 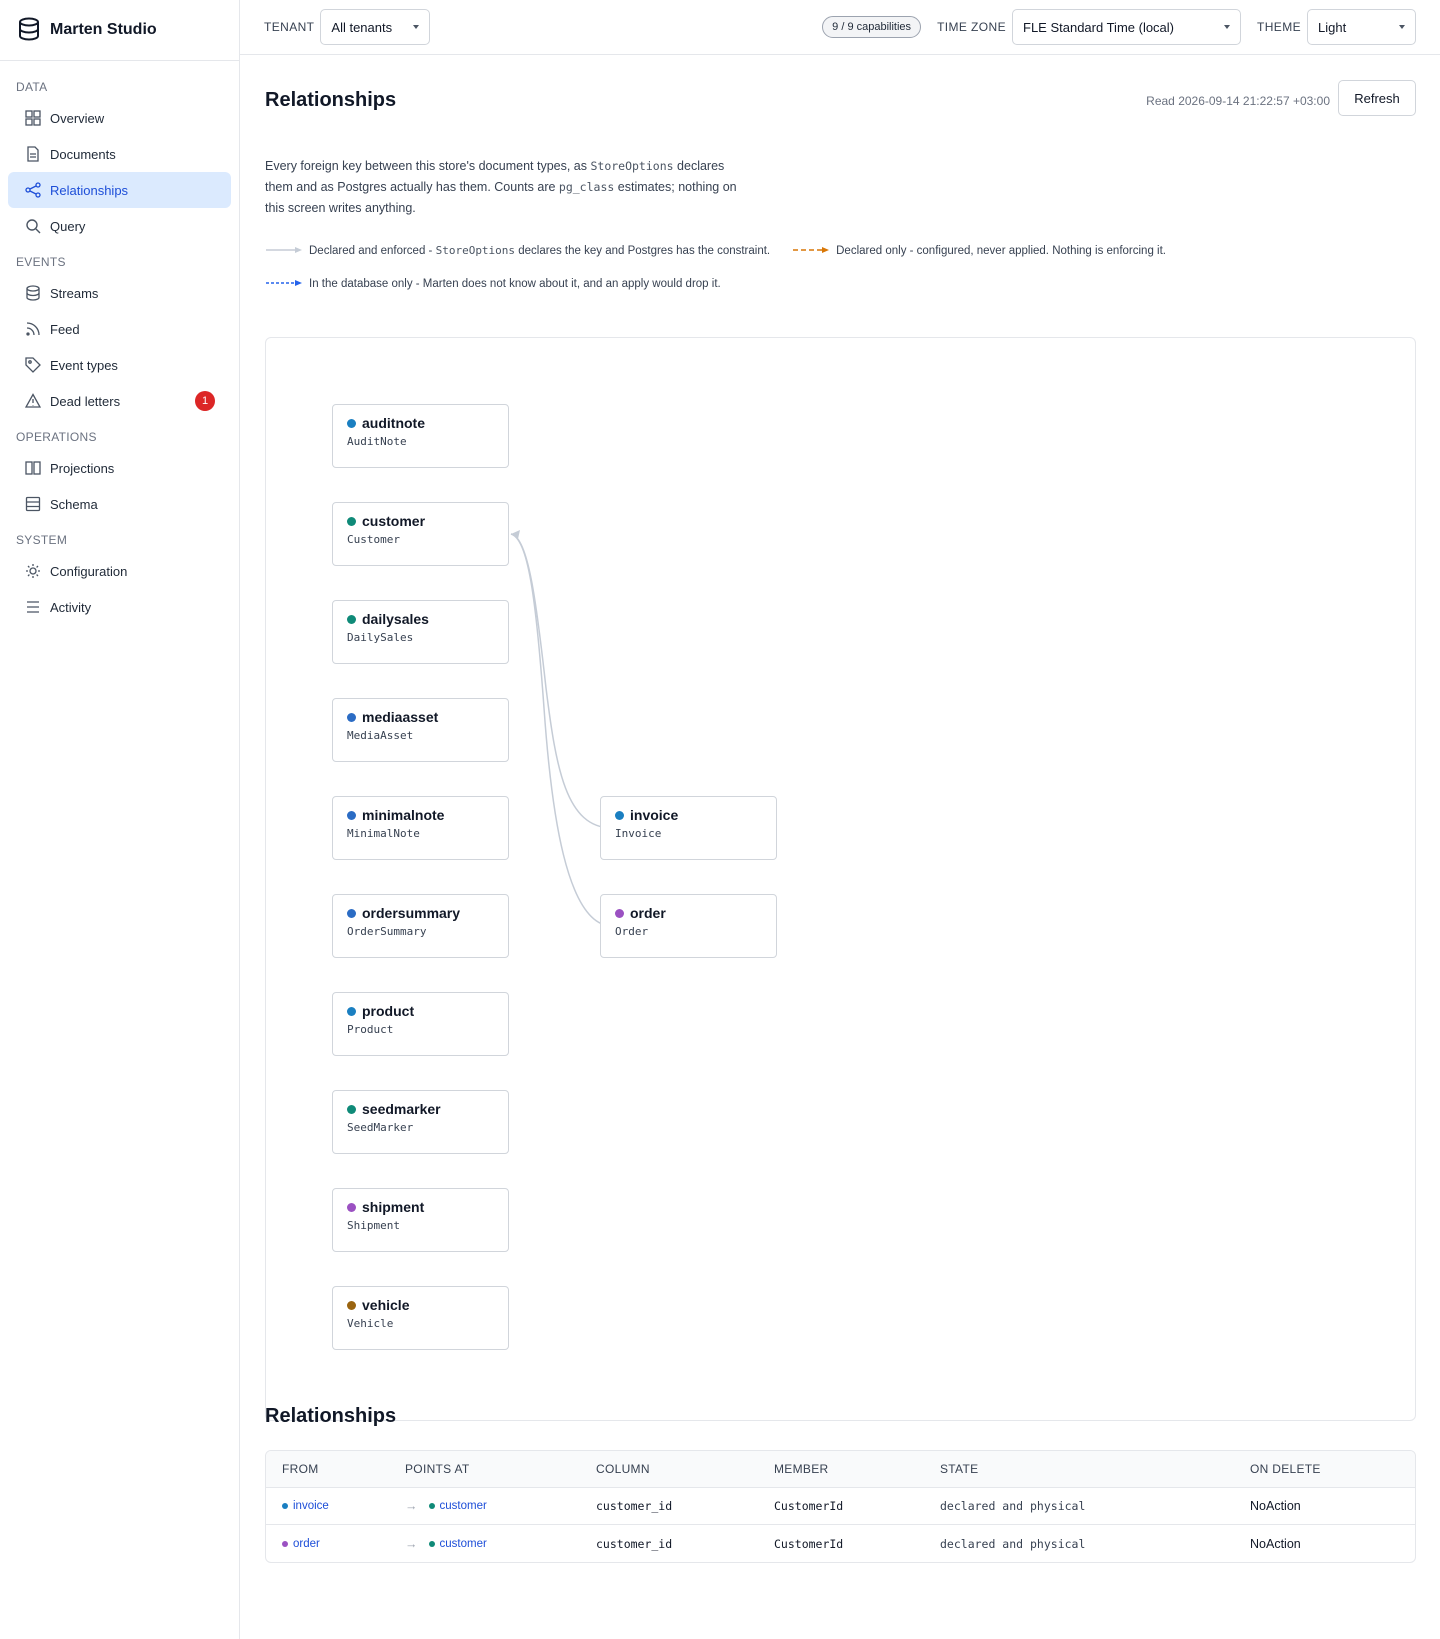 I want to click on graph-node-minimalnote: minimalnote MinimalNote, so click(x=420, y=828).